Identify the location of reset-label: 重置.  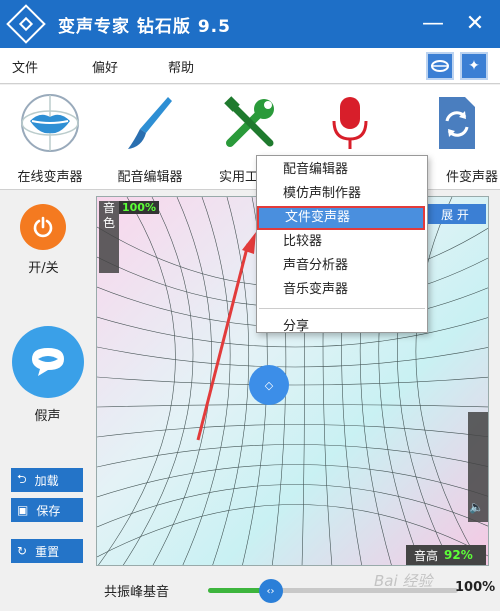
(47, 551).